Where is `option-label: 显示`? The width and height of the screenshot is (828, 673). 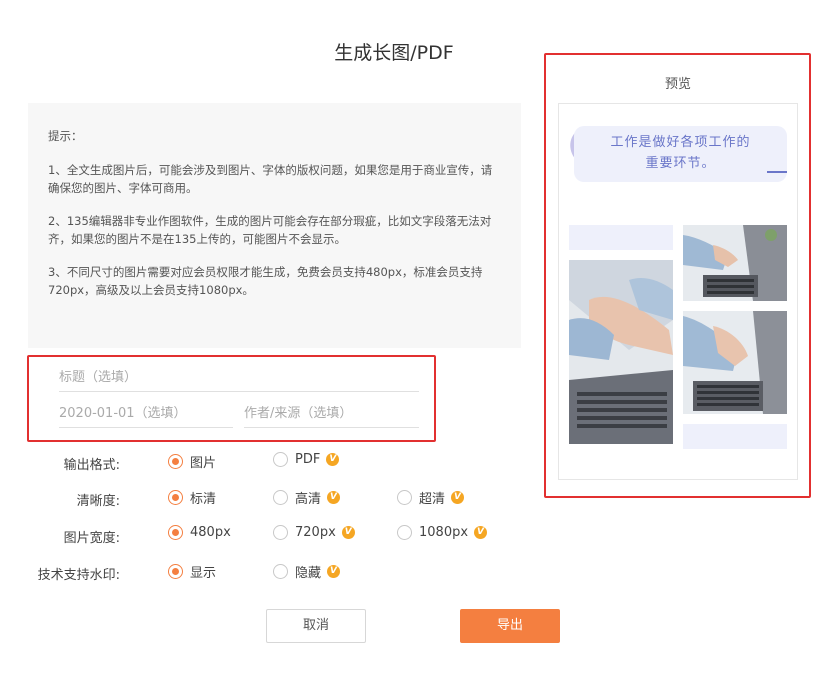 option-label: 显示 is located at coordinates (203, 573).